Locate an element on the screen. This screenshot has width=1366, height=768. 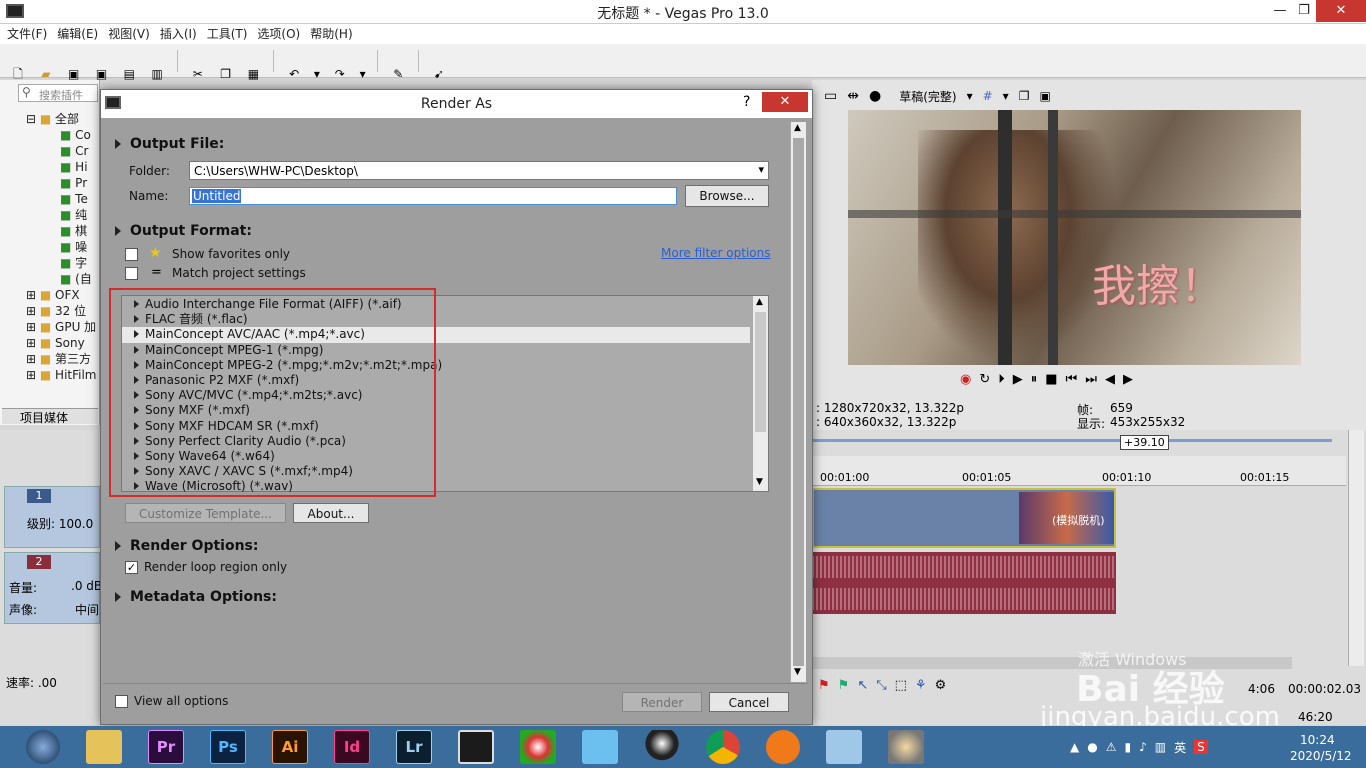
tree-item: ■ 噪 is located at coordinates (61, 247).